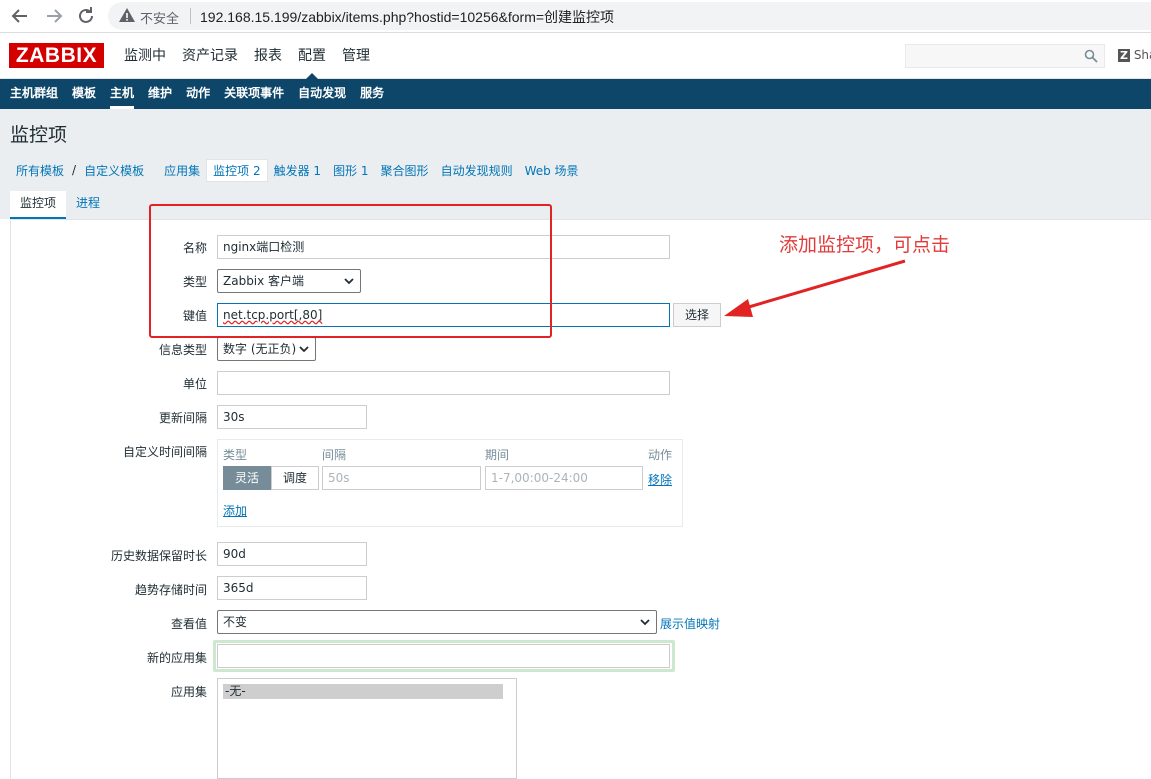 The width and height of the screenshot is (1151, 779). Describe the element at coordinates (1124, 55) in the screenshot. I see `share-badge: Z` at that location.